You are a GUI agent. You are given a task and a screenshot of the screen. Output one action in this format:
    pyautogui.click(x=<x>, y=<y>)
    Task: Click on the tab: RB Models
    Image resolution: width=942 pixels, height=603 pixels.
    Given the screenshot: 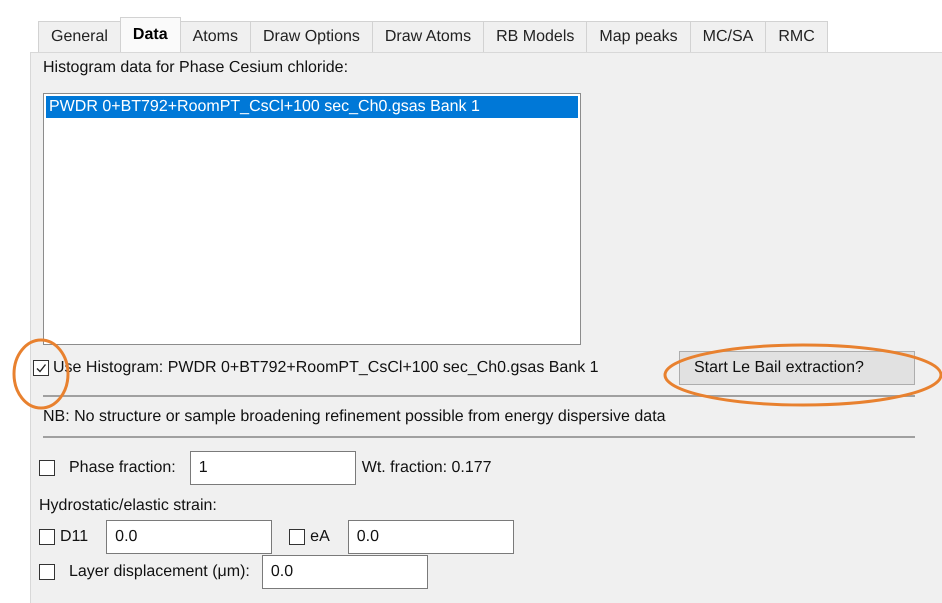 What is the action you would take?
    pyautogui.click(x=535, y=36)
    